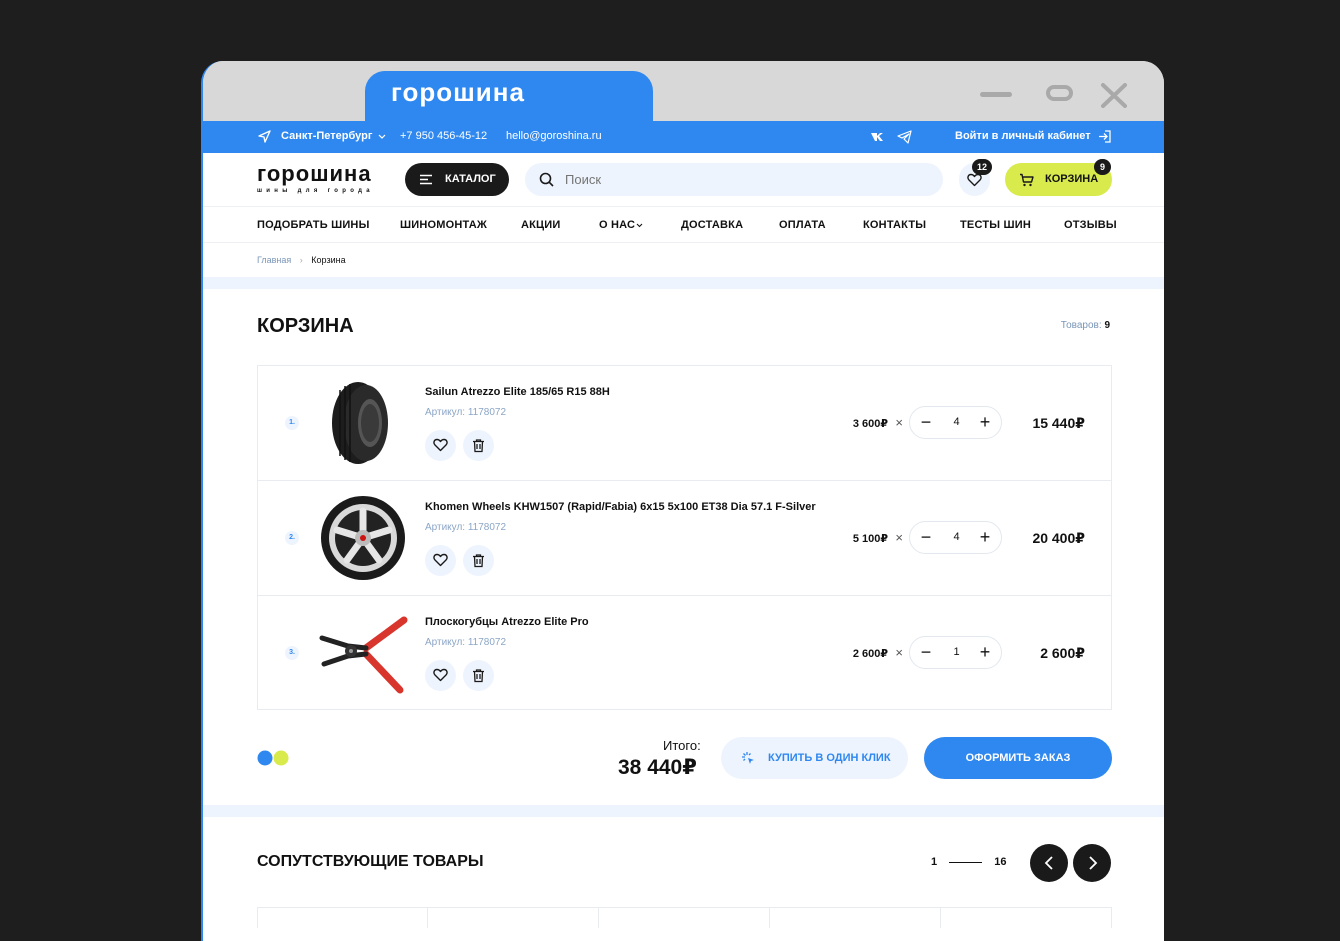 This screenshot has width=1340, height=941. I want to click on unit-price: 2 600₽, so click(870, 654).